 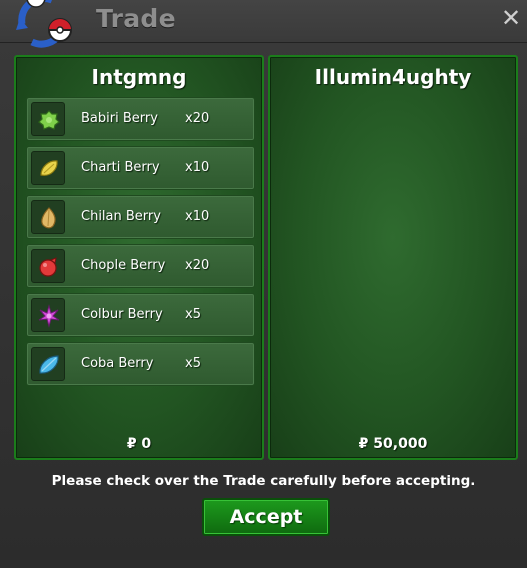 What do you see at coordinates (44, 24) in the screenshot?
I see `trade-logo-icon` at bounding box center [44, 24].